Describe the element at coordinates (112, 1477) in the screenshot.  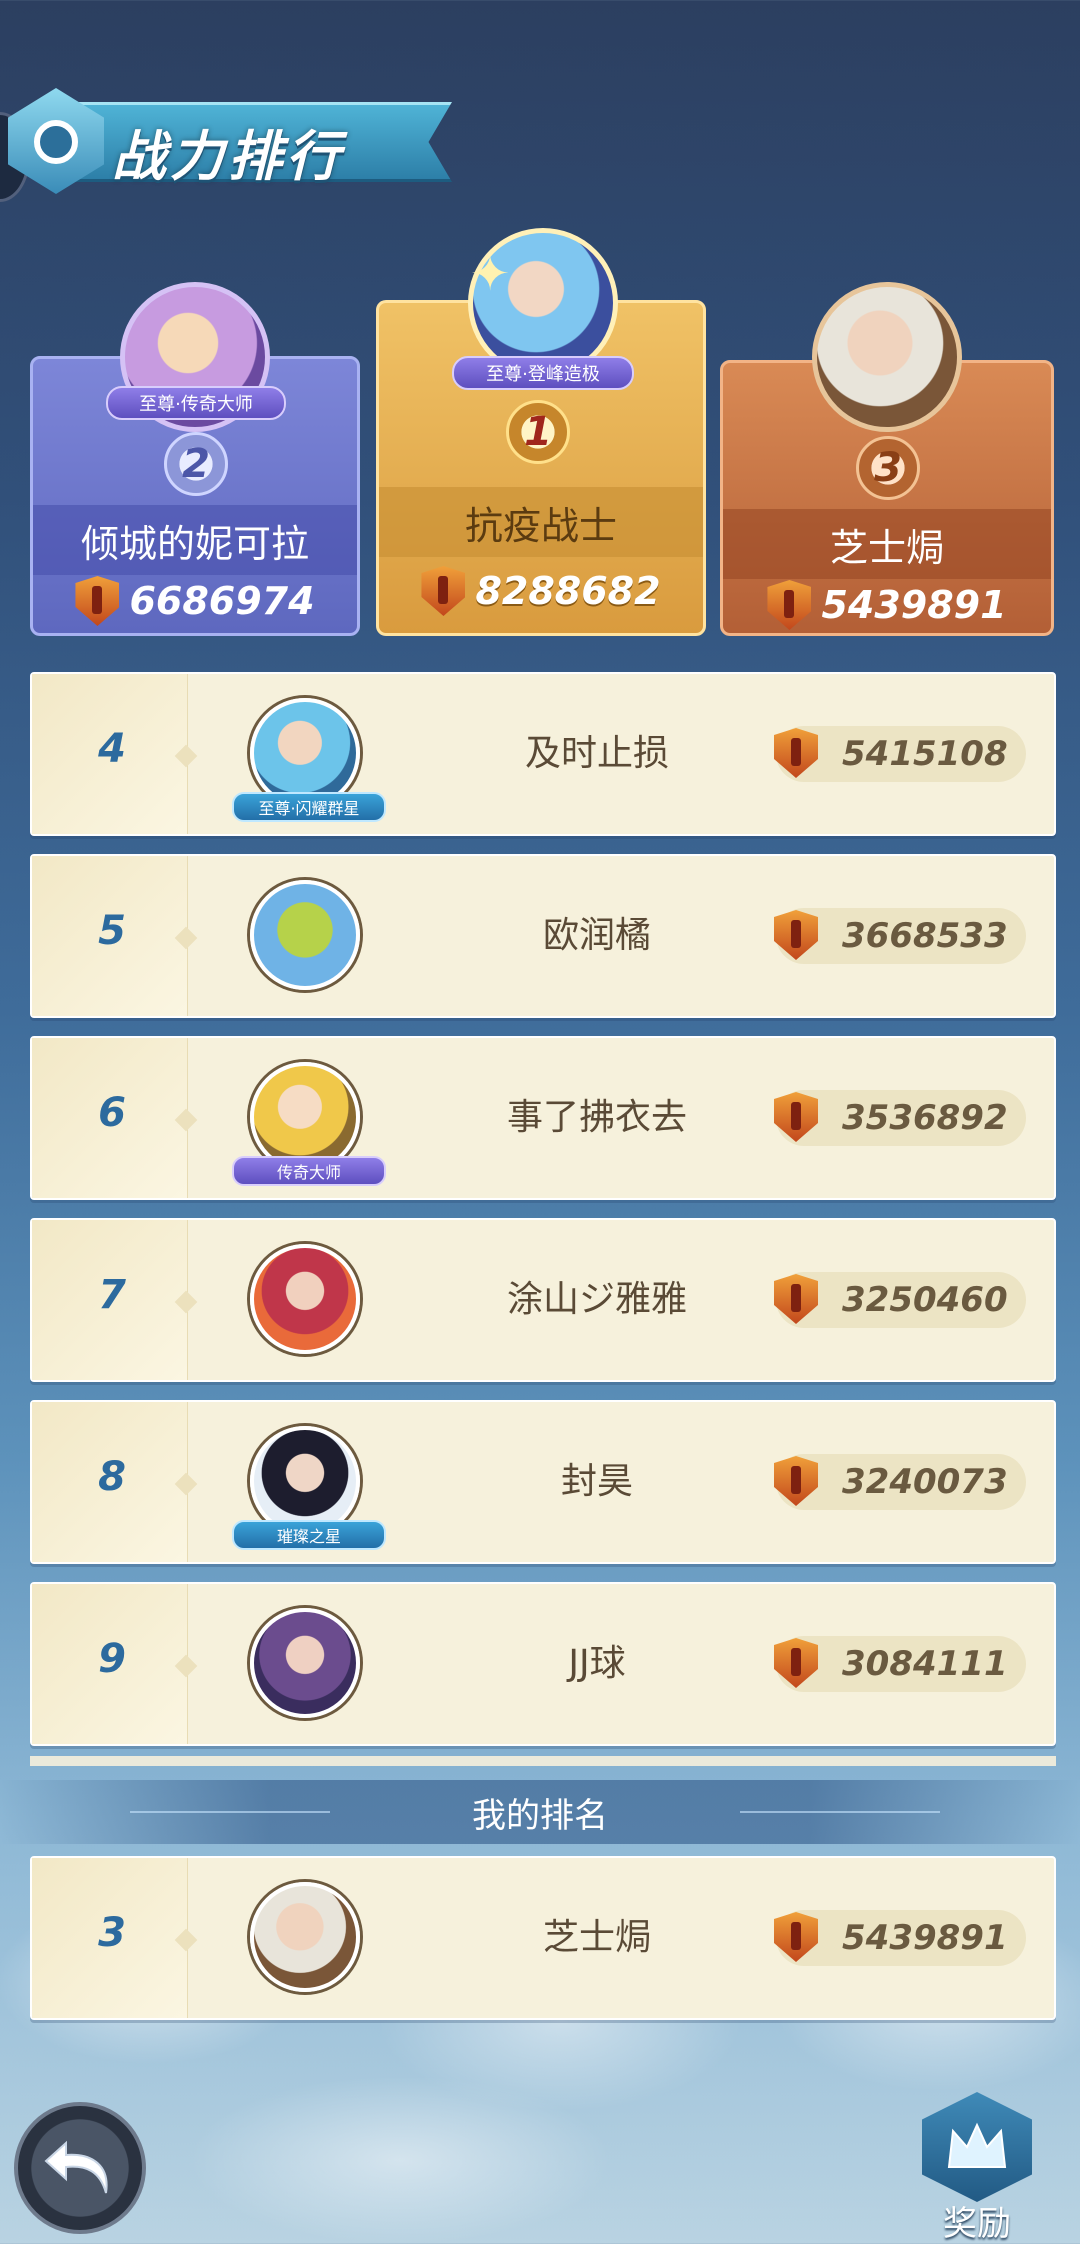
I see `rank-number: 8` at that location.